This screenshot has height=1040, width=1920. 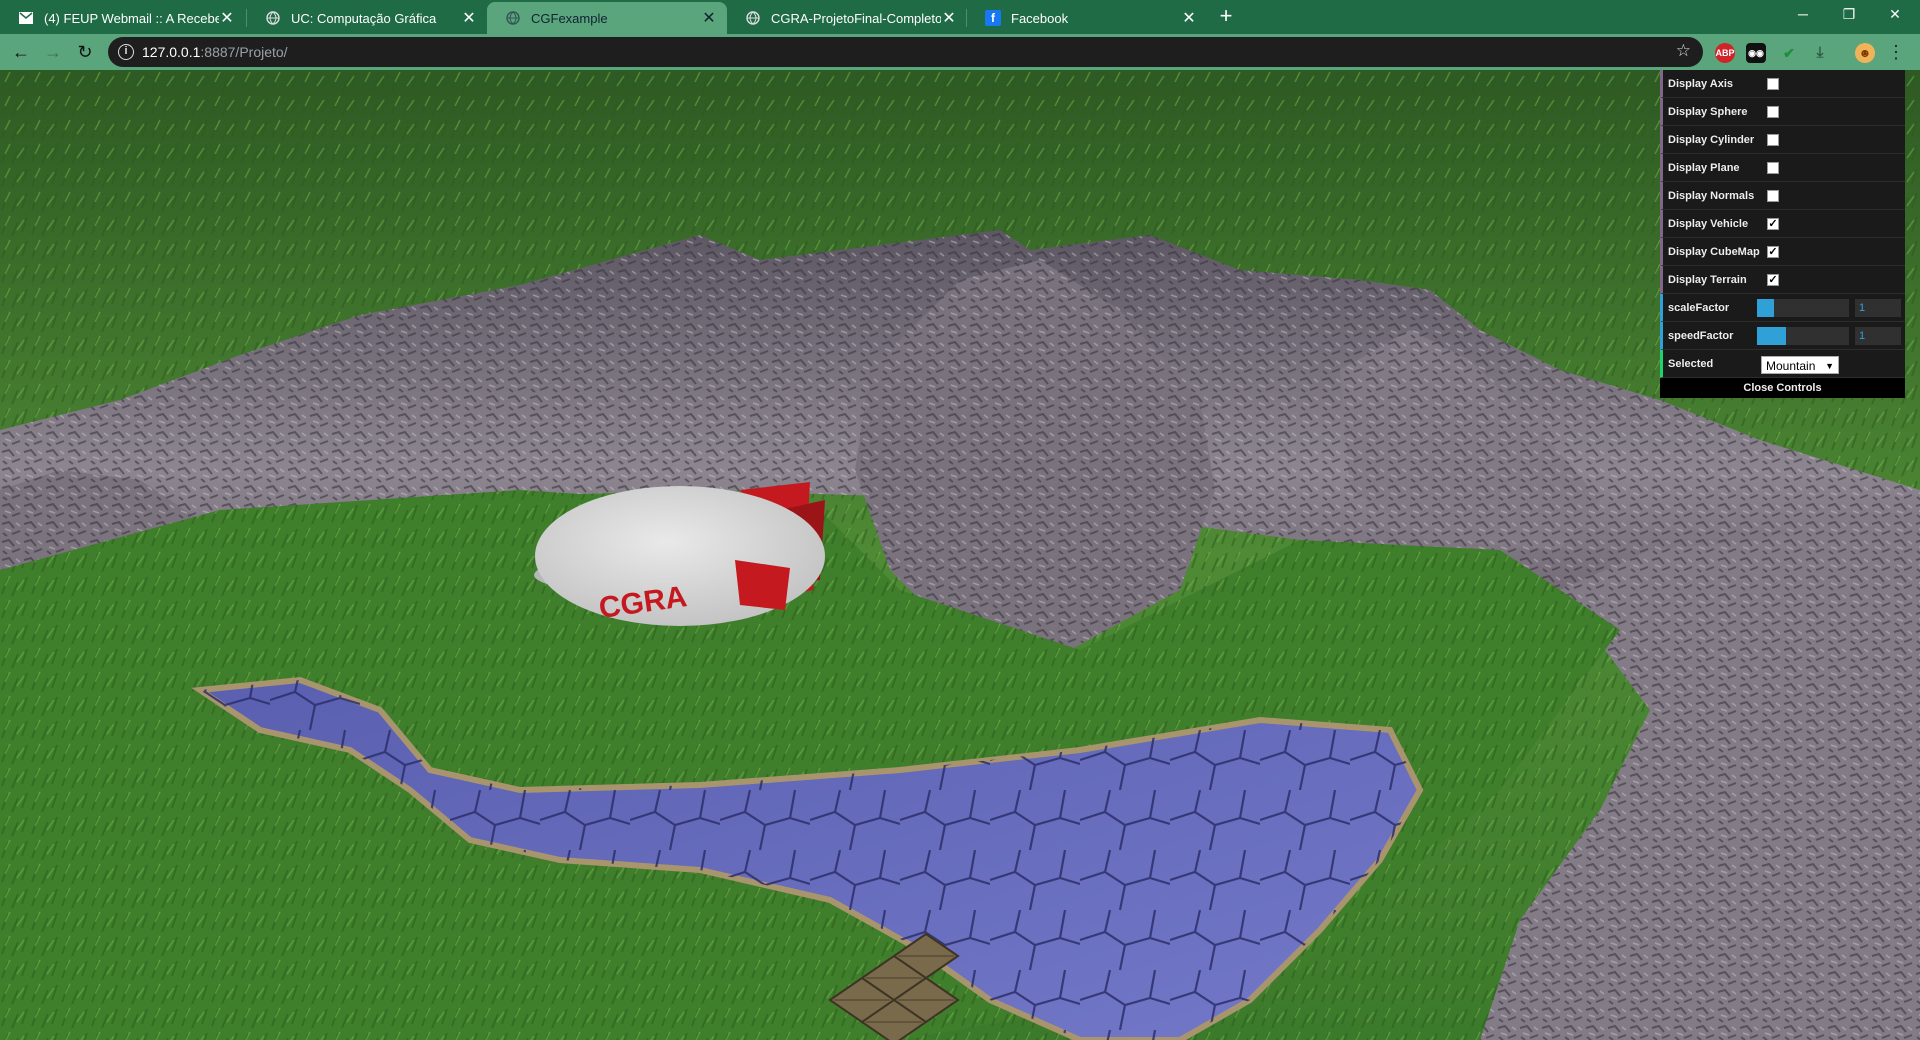 What do you see at coordinates (1773, 224) in the screenshot?
I see `display-vehicle-checkbox: ✓` at bounding box center [1773, 224].